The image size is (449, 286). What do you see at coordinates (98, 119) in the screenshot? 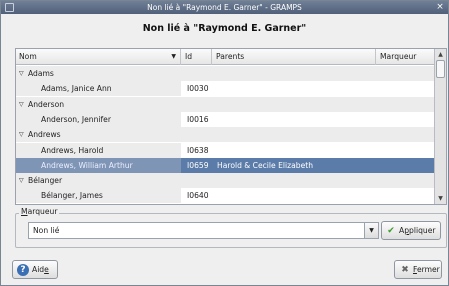
I see `cell-name: Anderson, Jennifer` at bounding box center [98, 119].